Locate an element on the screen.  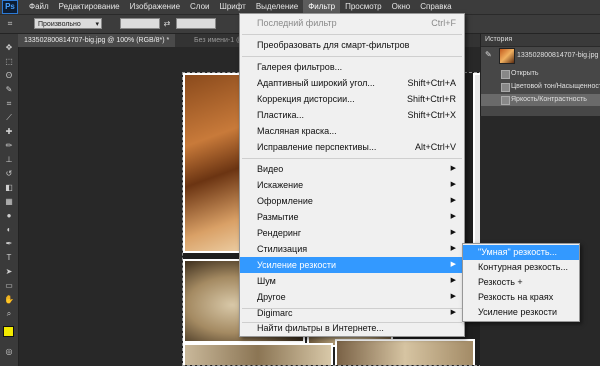
marquee-tool-icon: ⬚ is located at coordinates (9, 61).